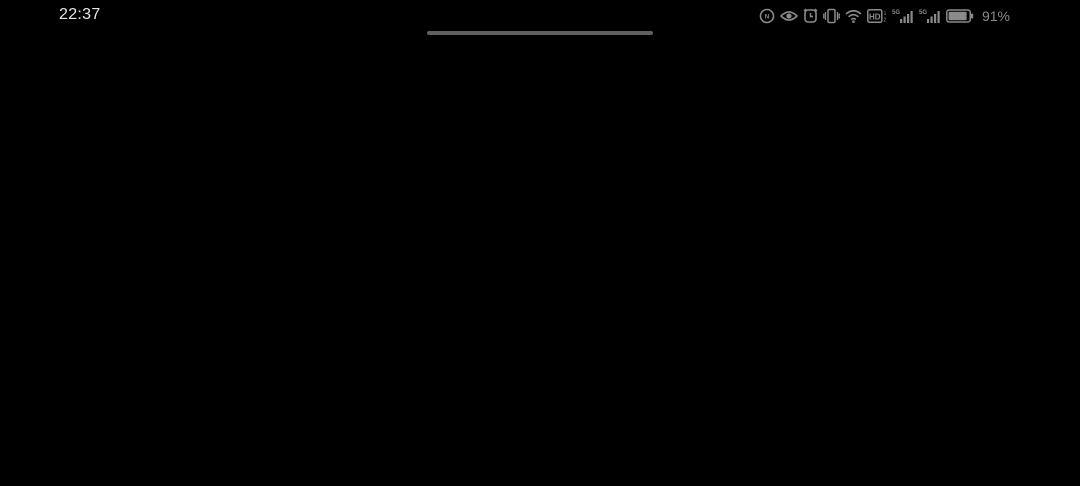 The width and height of the screenshot is (1080, 486). I want to click on eye-comfort-icon, so click(788, 16).